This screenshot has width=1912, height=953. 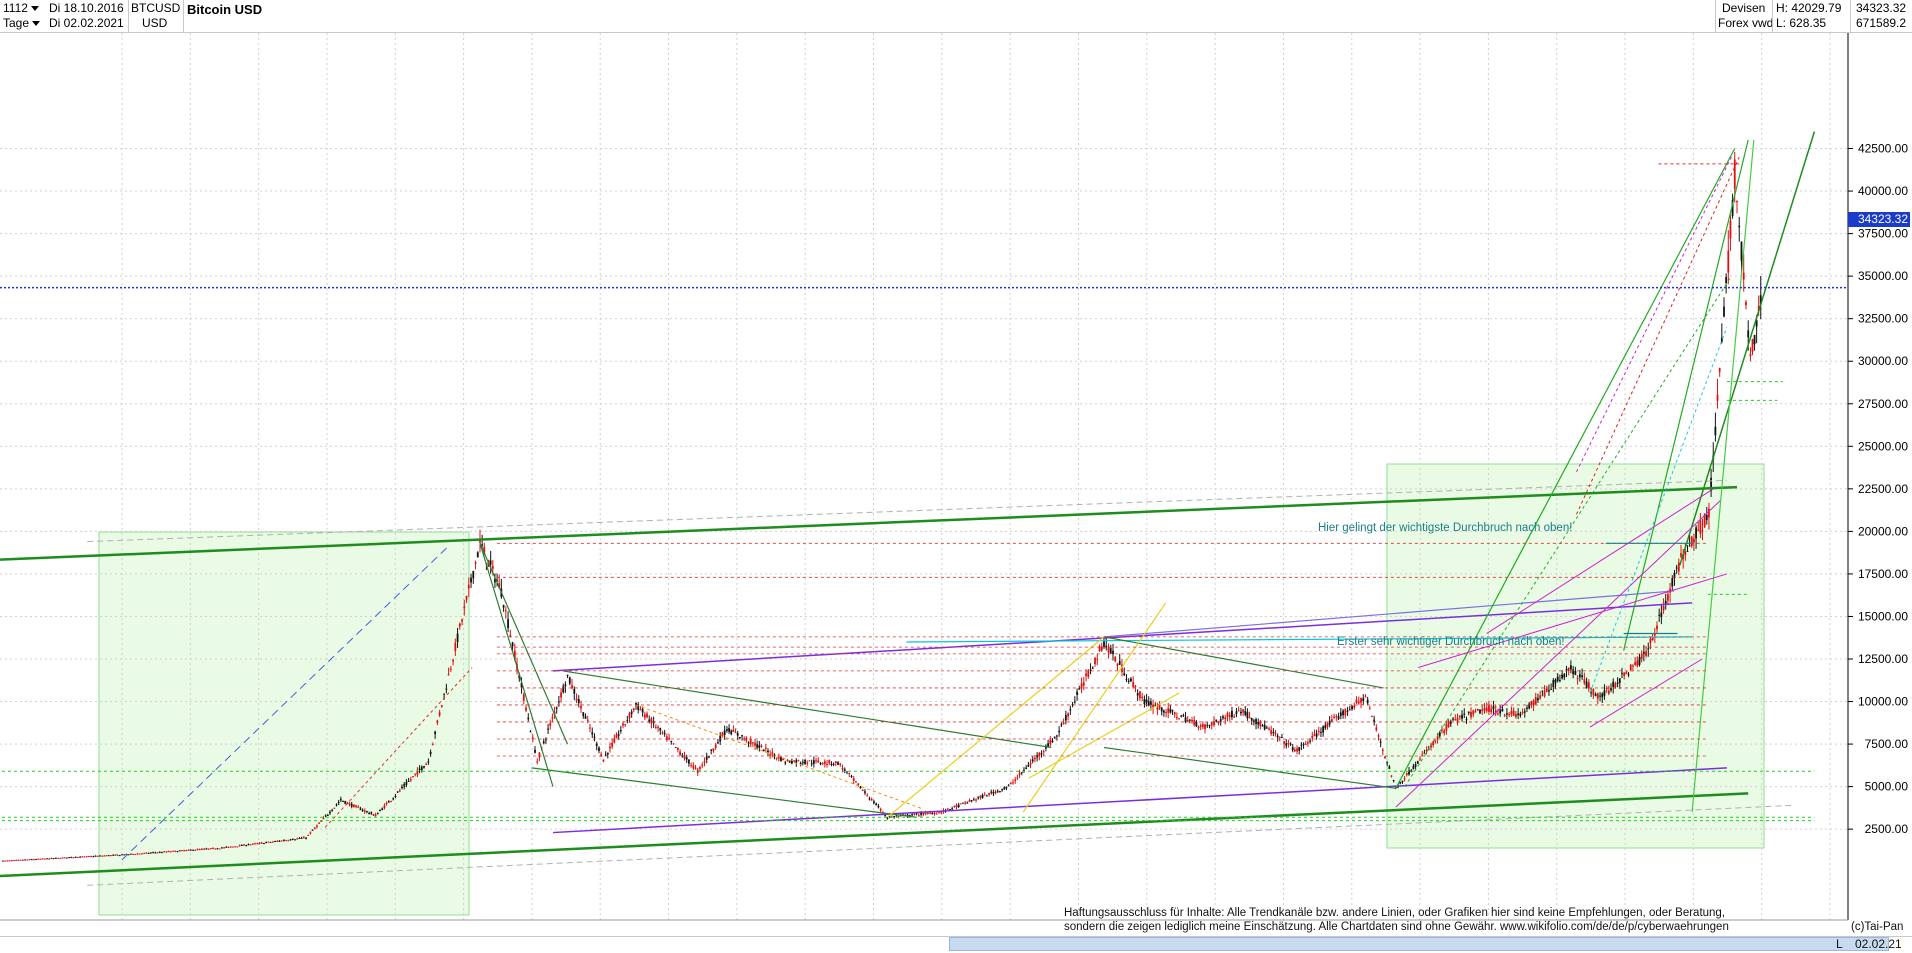 What do you see at coordinates (34, 9) in the screenshot?
I see `chevron-down-icon` at bounding box center [34, 9].